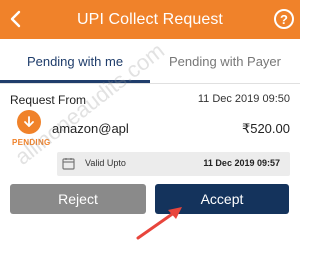 The width and height of the screenshot is (320, 267). I want to click on valid-upto-box: Valid Upto 11 Dec 2019 09:57, so click(173, 164).